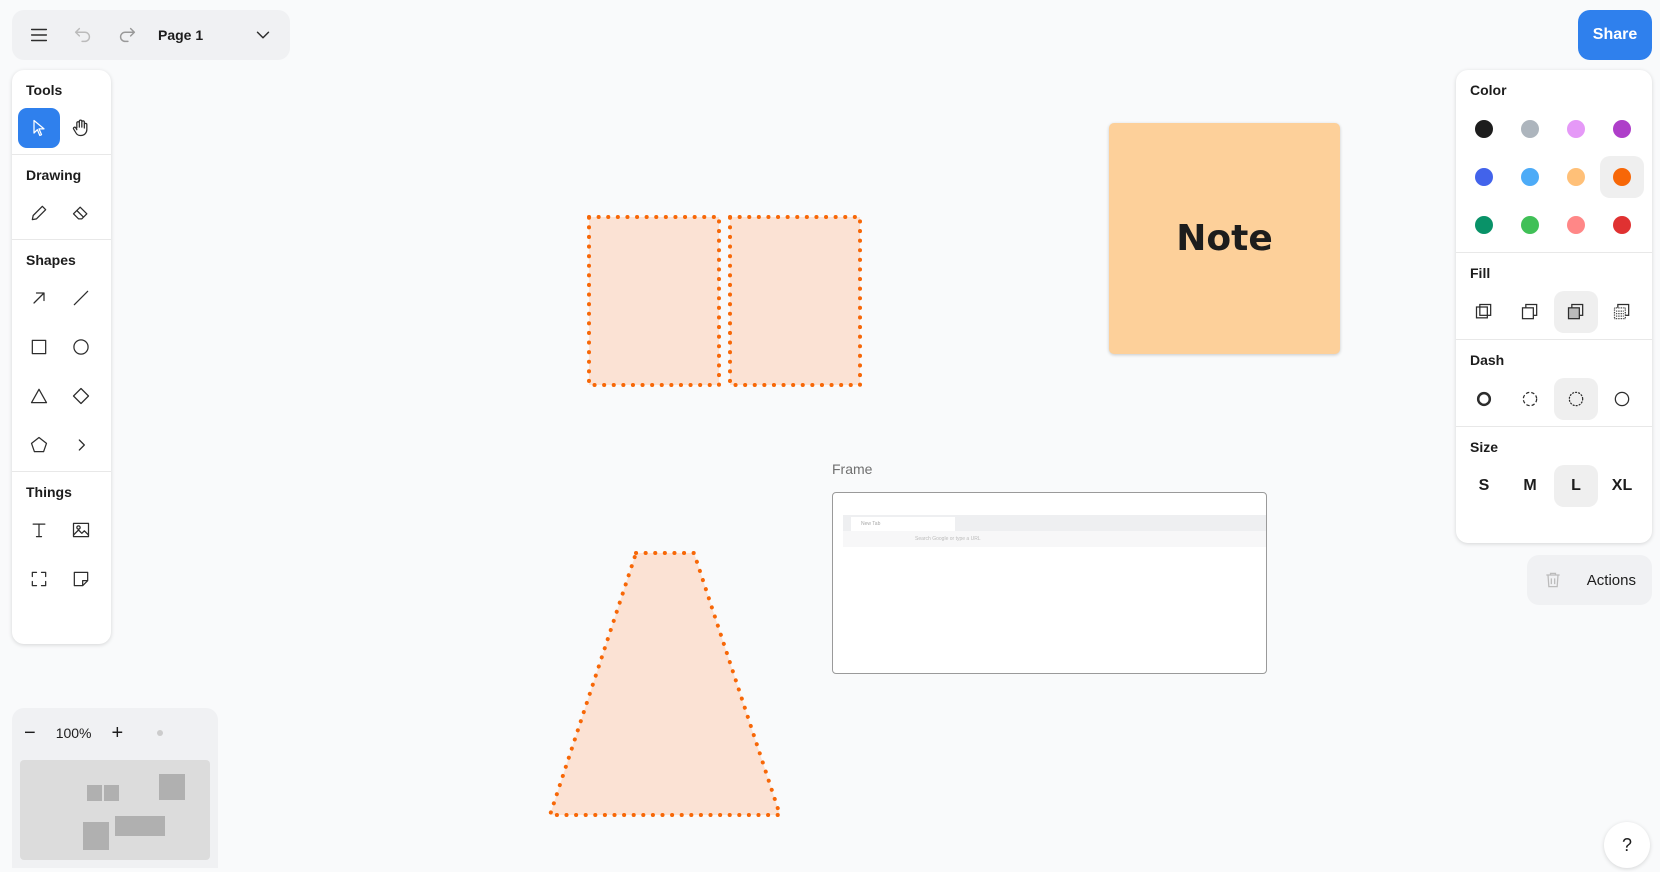 This screenshot has height=872, width=1660. What do you see at coordinates (30, 733) in the screenshot?
I see `zoom-out-icon: −` at bounding box center [30, 733].